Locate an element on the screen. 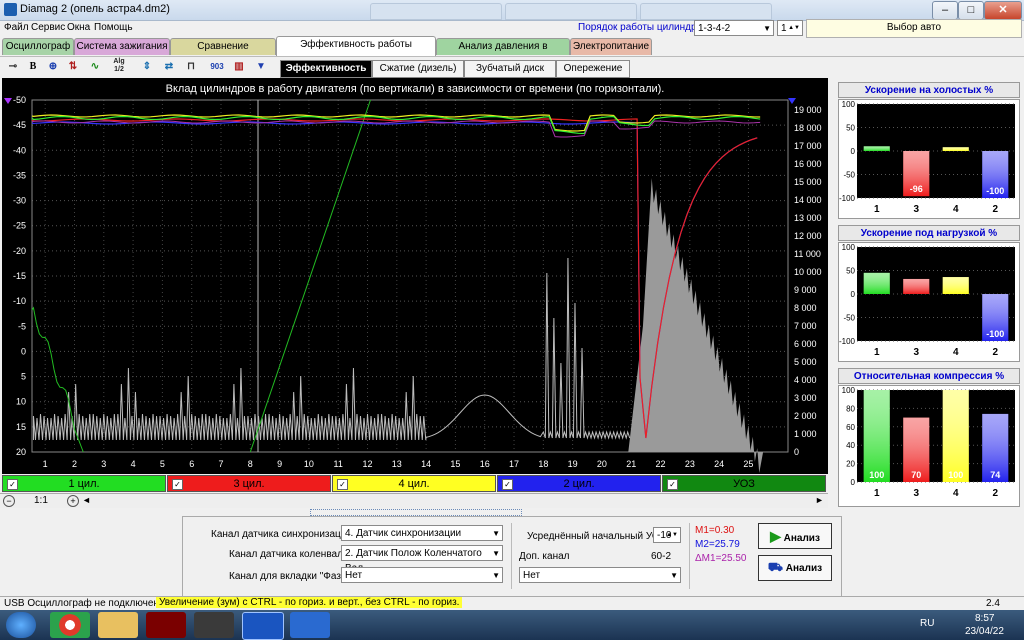  auto-select-button: Выбор авто is located at coordinates (914, 28).